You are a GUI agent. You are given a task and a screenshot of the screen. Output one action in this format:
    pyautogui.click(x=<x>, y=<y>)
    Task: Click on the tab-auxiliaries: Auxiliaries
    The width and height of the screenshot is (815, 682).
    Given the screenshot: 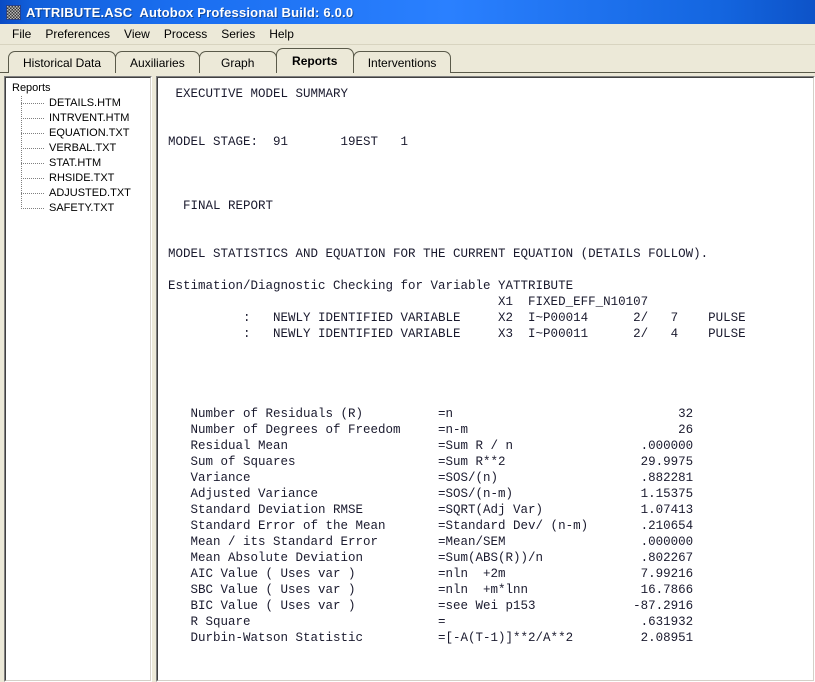 What is the action you would take?
    pyautogui.click(x=157, y=62)
    